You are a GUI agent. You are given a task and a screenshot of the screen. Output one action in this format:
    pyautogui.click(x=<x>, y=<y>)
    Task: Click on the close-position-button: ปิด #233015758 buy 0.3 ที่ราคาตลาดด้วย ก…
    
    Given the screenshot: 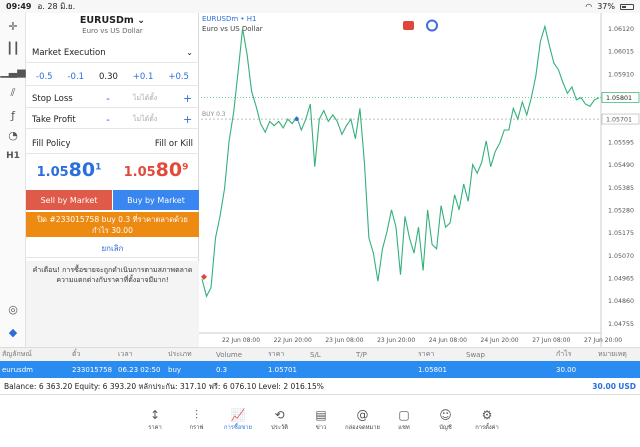 What is the action you would take?
    pyautogui.click(x=112, y=224)
    